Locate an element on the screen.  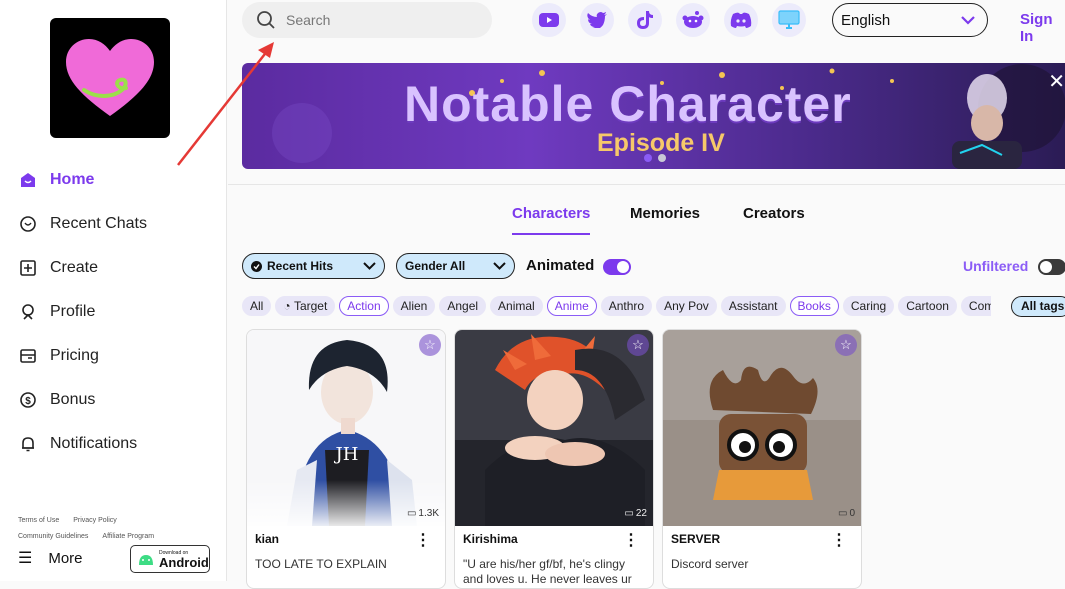
chat-count-value: 1.3K is located at coordinates (428, 513).